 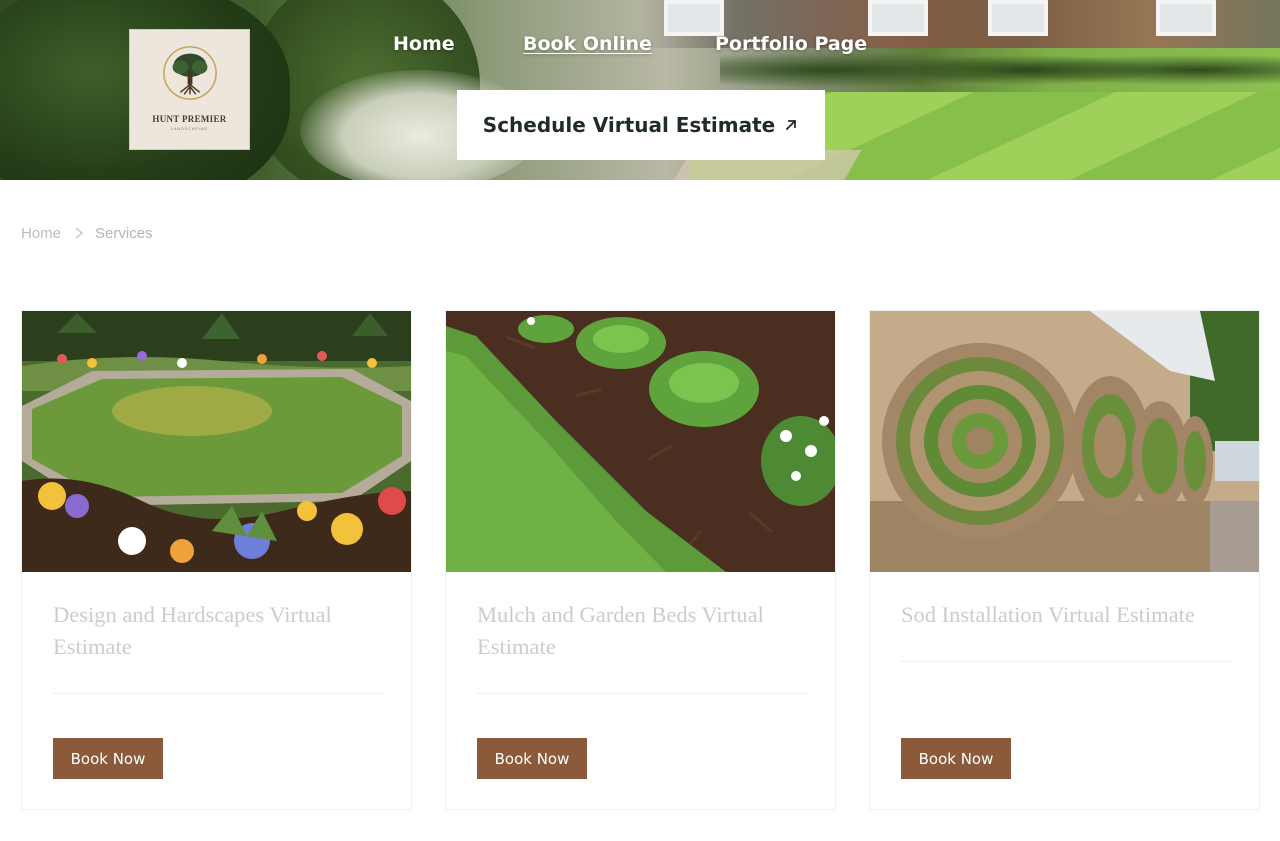 I want to click on logo-name: HUNT PREMIER, so click(x=189, y=119).